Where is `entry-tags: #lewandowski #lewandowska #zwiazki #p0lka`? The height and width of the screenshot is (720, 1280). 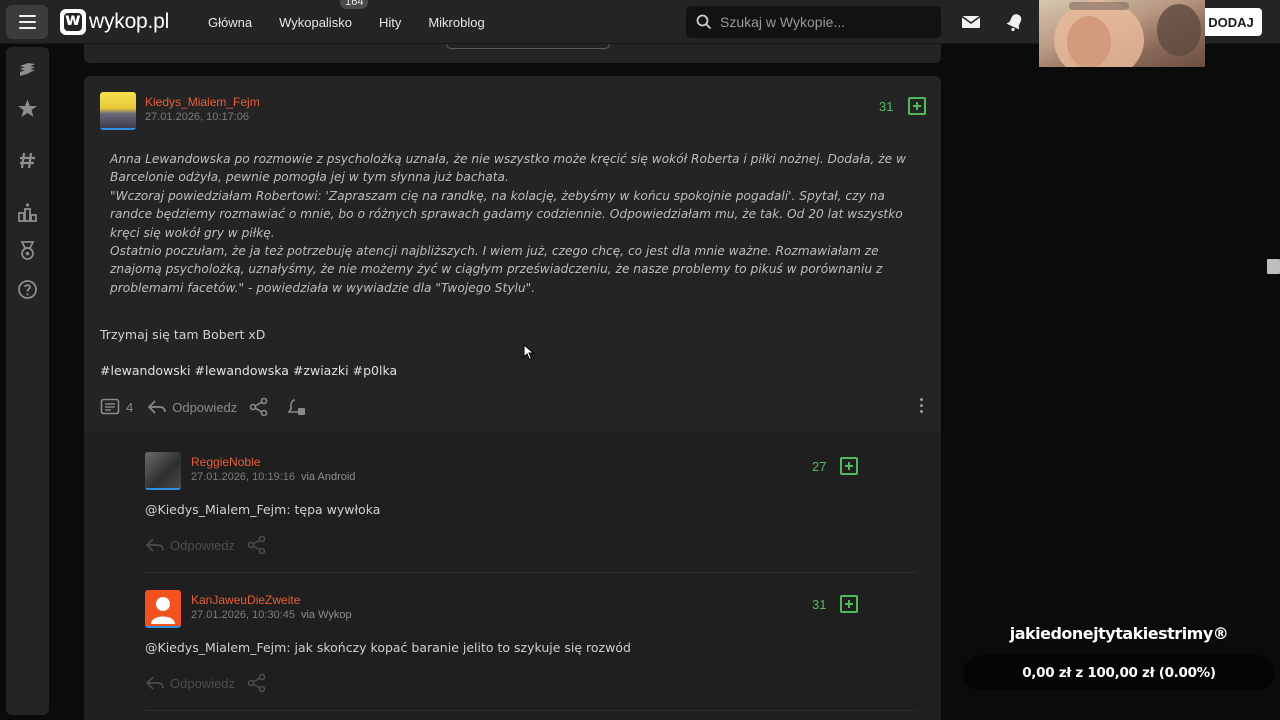 entry-tags: #lewandowski #lewandowska #zwiazki #p0lka is located at coordinates (250, 370).